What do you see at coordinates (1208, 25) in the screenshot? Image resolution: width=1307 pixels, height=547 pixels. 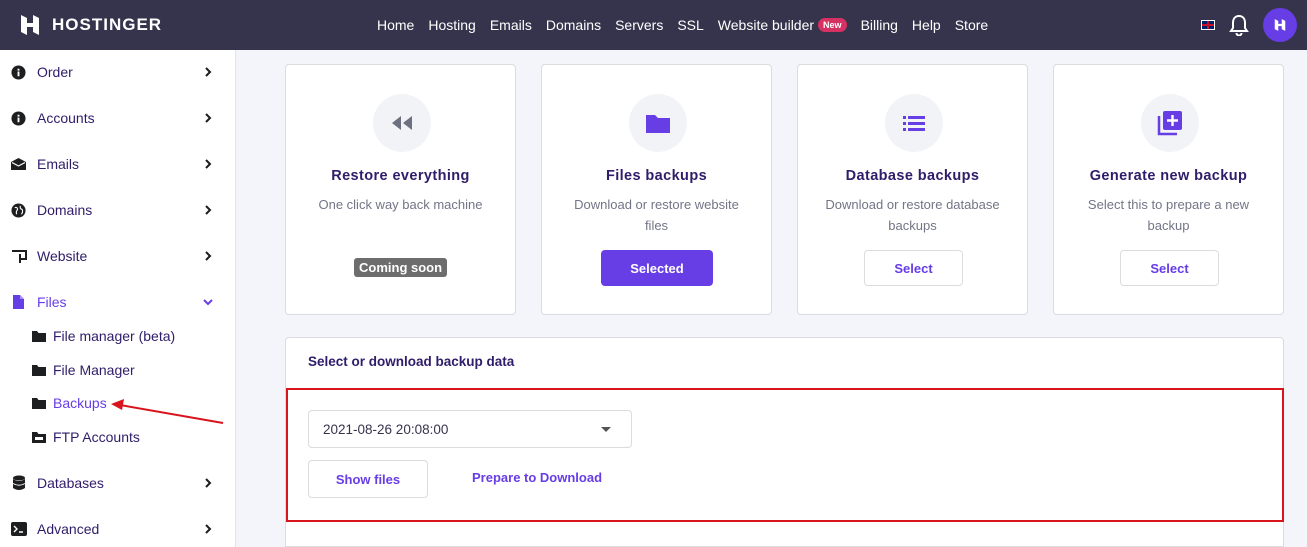 I see `uk-flag-icon` at bounding box center [1208, 25].